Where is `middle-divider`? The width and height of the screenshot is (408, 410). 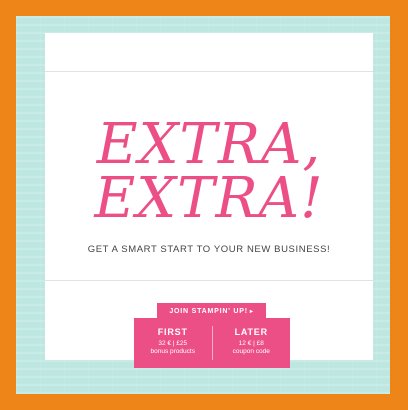
middle-divider is located at coordinates (209, 280).